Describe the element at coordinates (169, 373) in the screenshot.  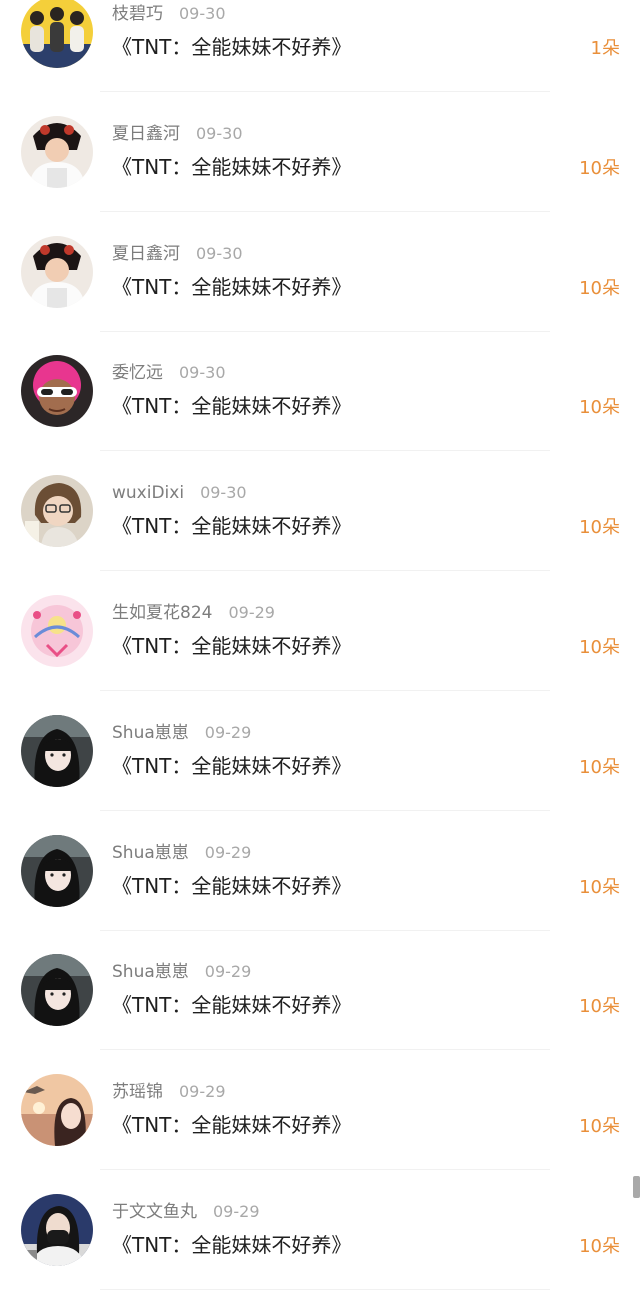
I see `record-meta: 委忆远 09-30` at that location.